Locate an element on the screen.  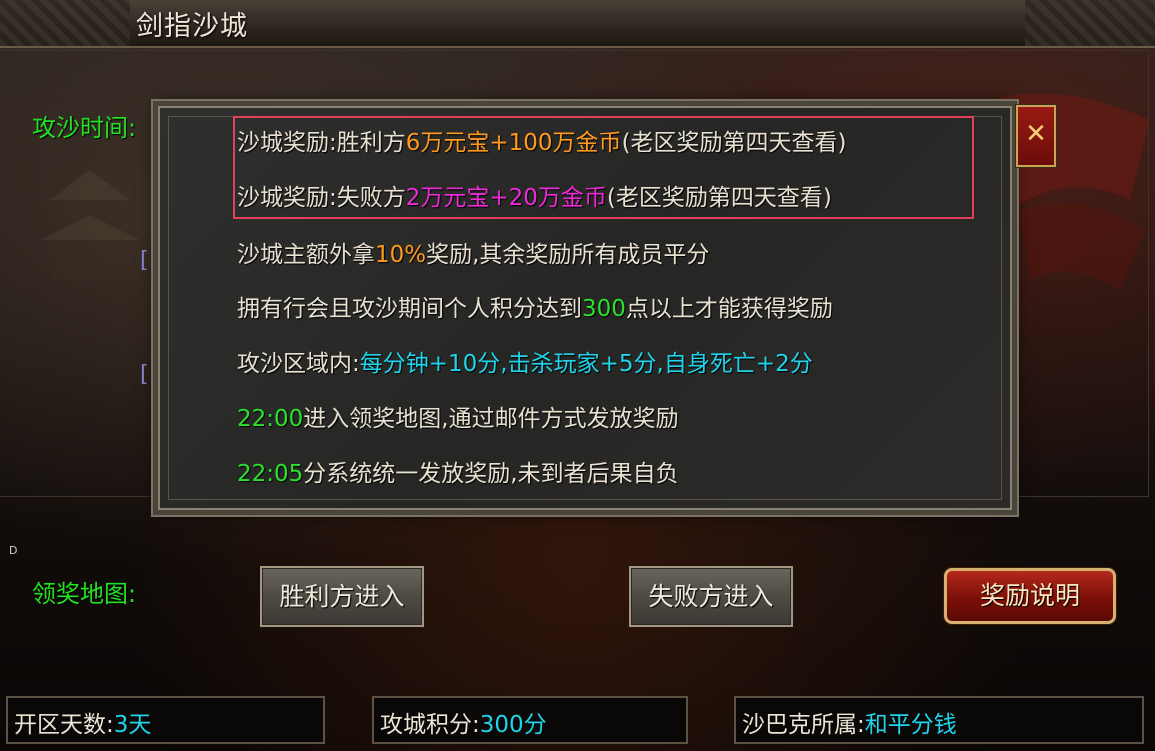
sabak-owner-text: 沙巴克所属:和平分钱 is located at coordinates (849, 722).